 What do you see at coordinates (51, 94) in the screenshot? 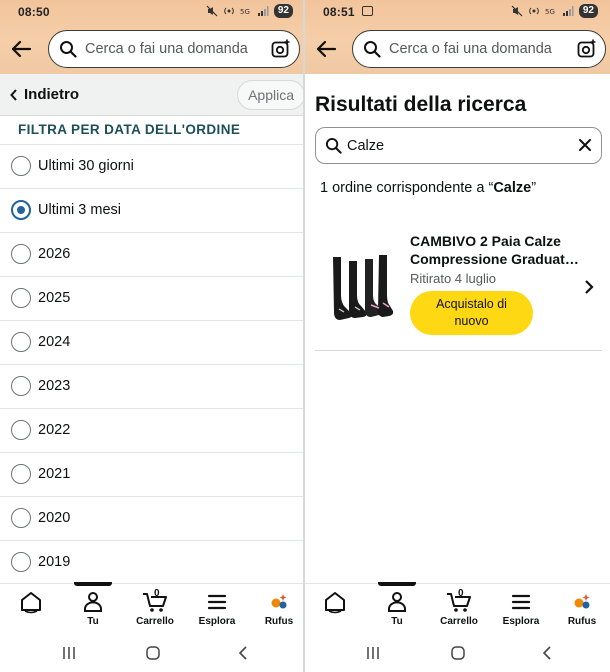
I see `back-link: Indietro` at bounding box center [51, 94].